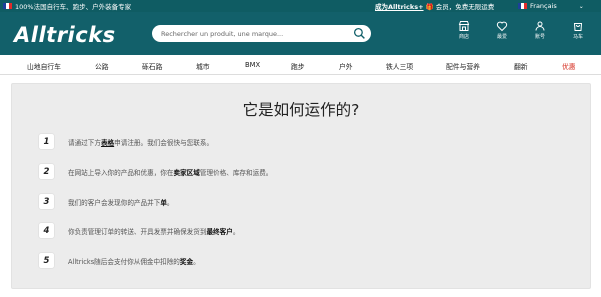 The width and height of the screenshot is (601, 297). I want to click on step-text-pre: 请通过下方, so click(84, 142).